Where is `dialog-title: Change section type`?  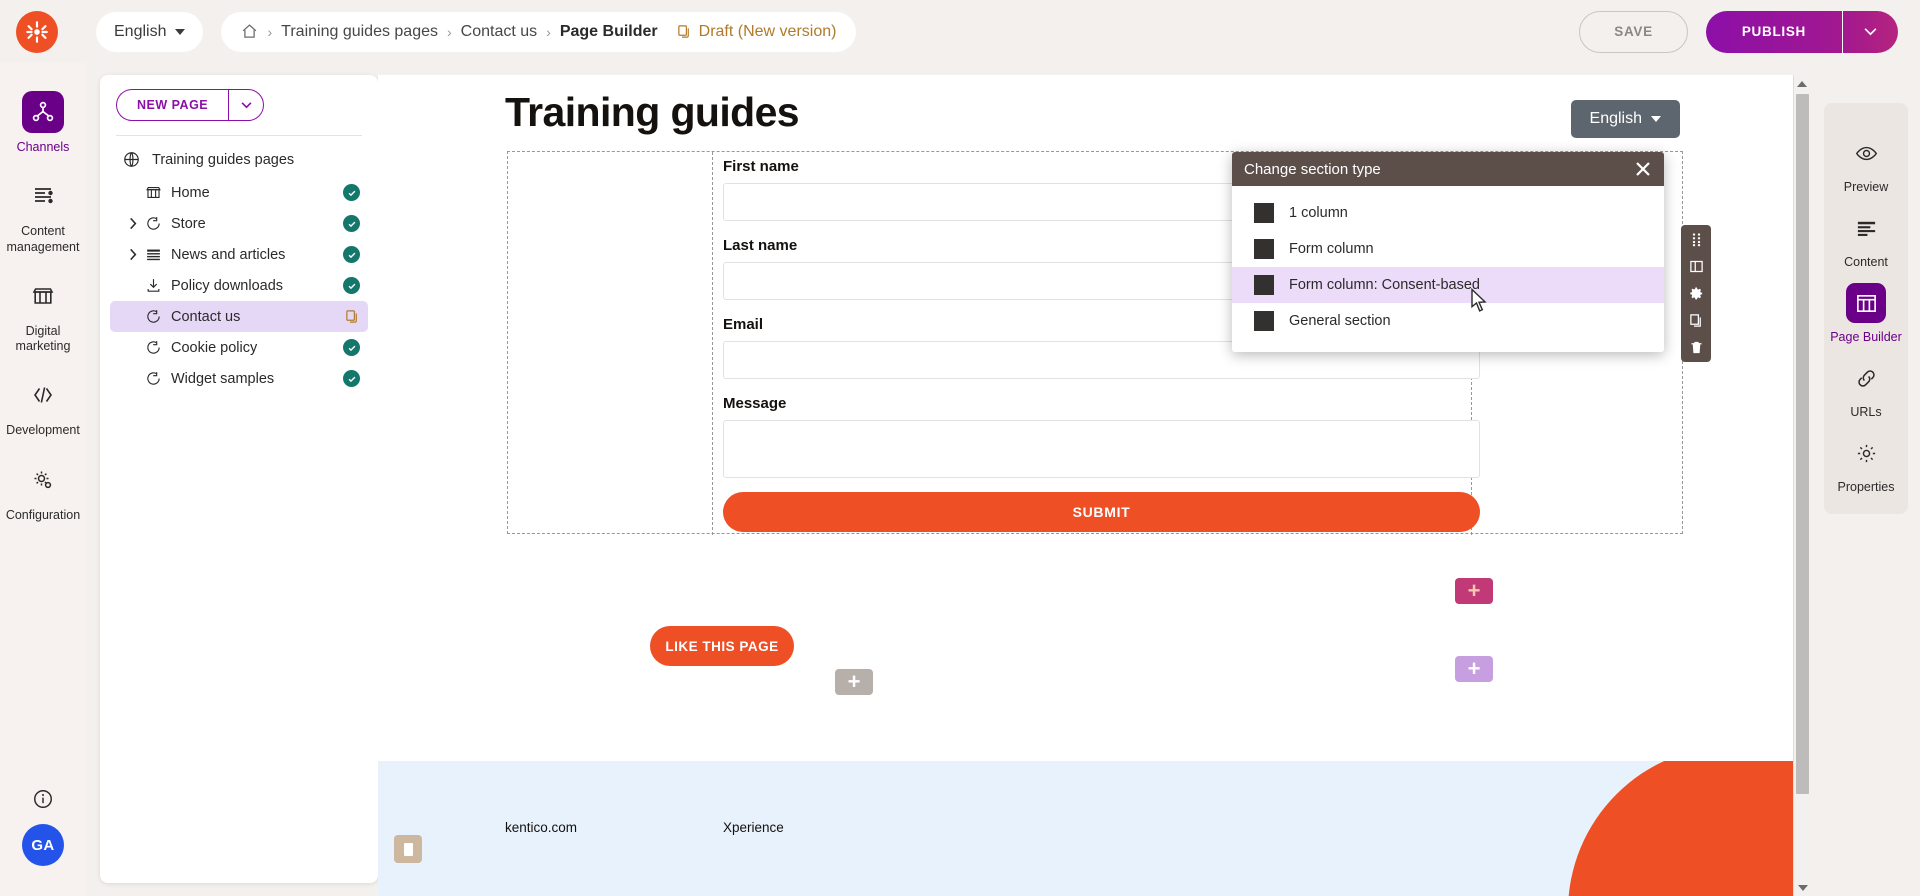 dialog-title: Change section type is located at coordinates (1312, 169).